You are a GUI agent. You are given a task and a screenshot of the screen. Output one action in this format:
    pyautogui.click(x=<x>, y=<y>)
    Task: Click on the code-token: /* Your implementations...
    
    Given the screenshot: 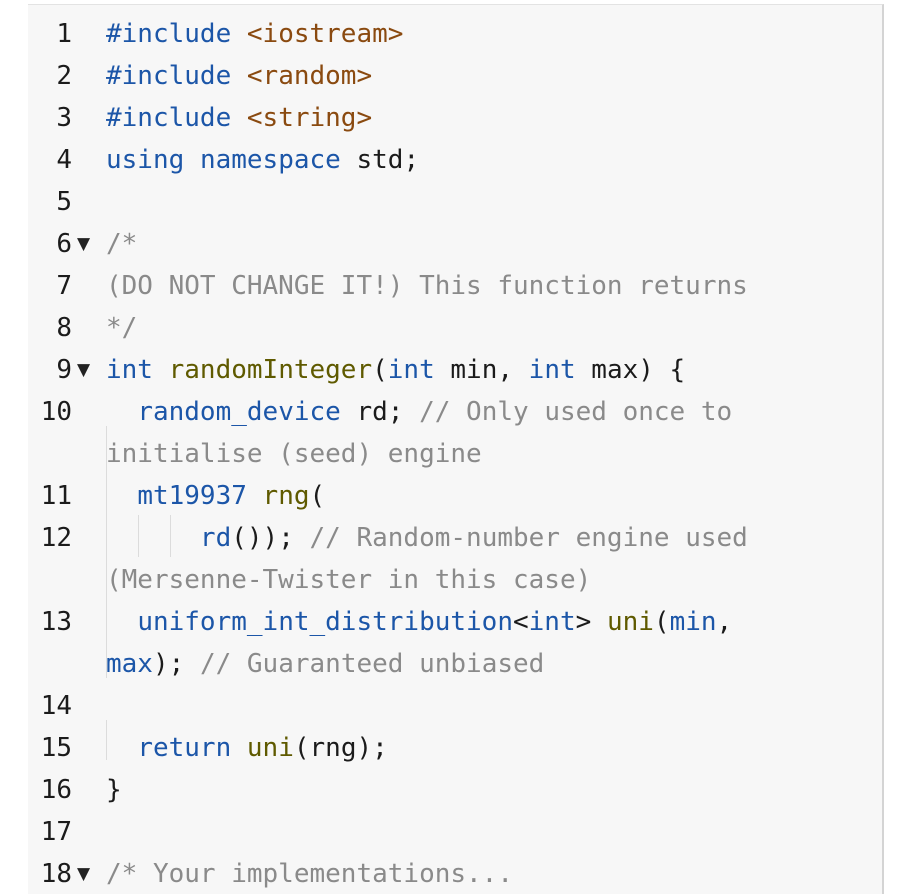 What is the action you would take?
    pyautogui.click(x=309, y=874)
    